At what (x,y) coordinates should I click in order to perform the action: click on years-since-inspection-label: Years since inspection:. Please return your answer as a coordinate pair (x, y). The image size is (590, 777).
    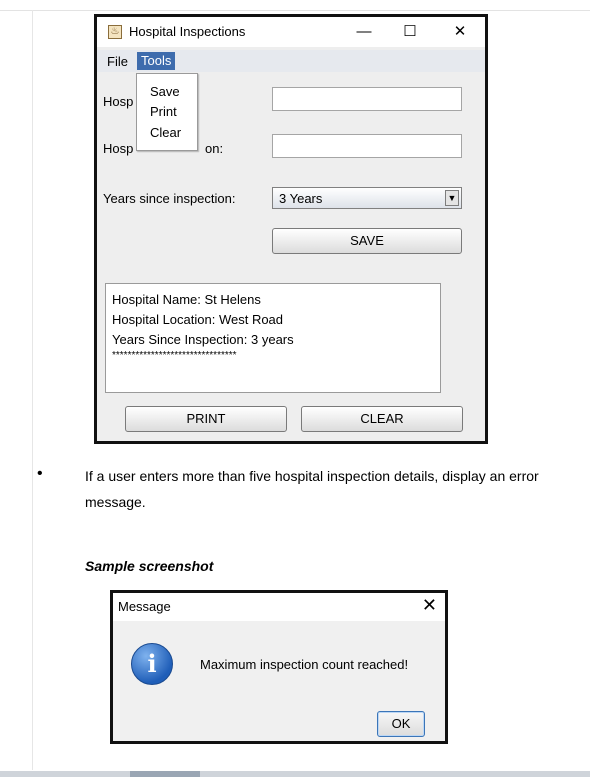
    Looking at the image, I should click on (169, 198).